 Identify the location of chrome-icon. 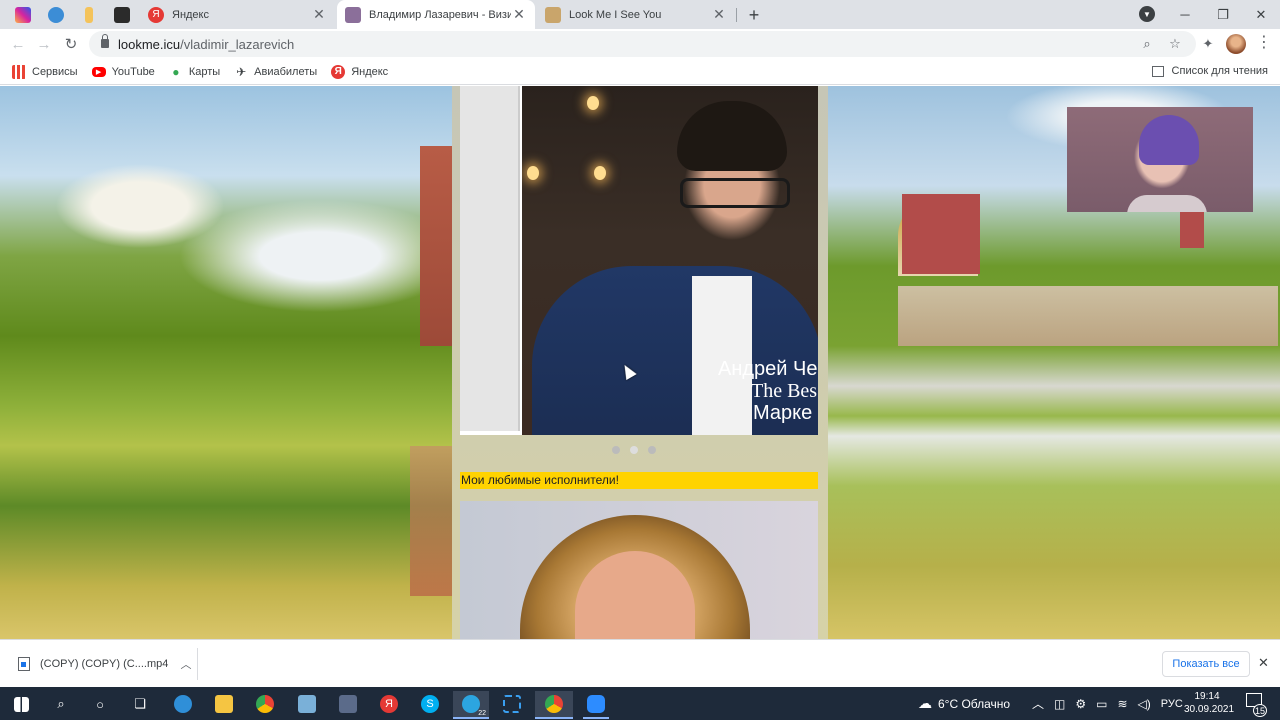
(265, 704).